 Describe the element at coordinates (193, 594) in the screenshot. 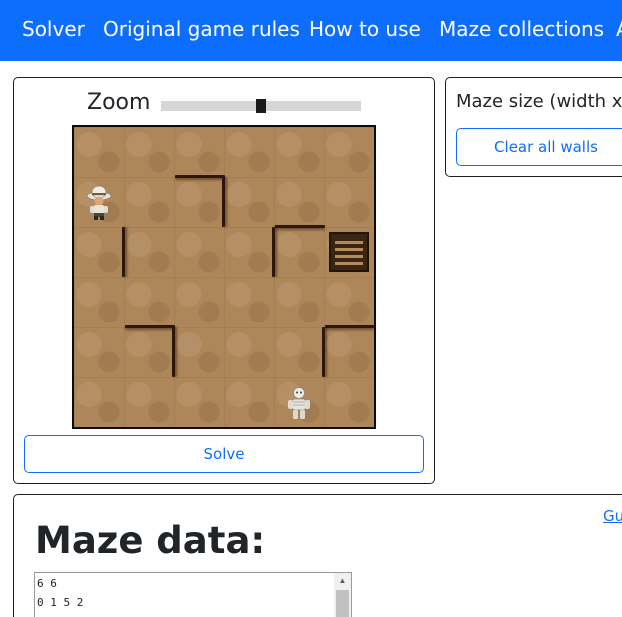

I see `maze-data-textarea` at that location.